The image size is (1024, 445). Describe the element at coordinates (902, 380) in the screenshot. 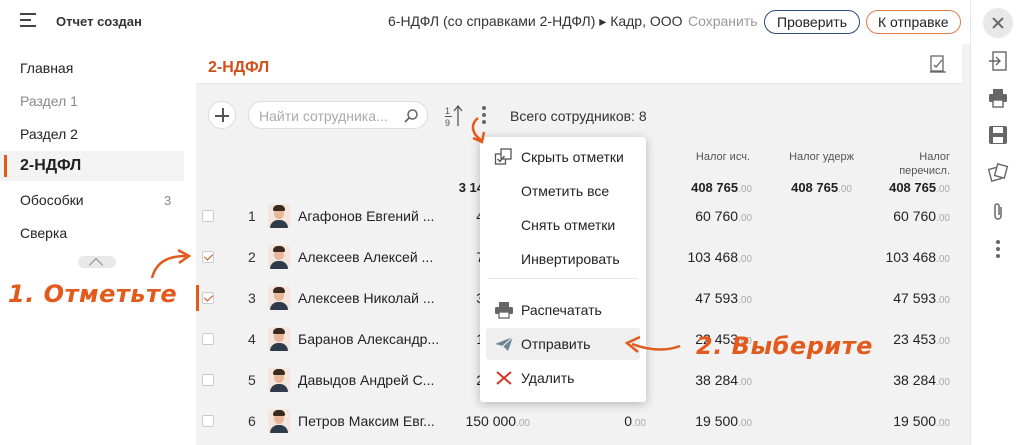

I see `tax-paid-cell: 38 284.00` at that location.